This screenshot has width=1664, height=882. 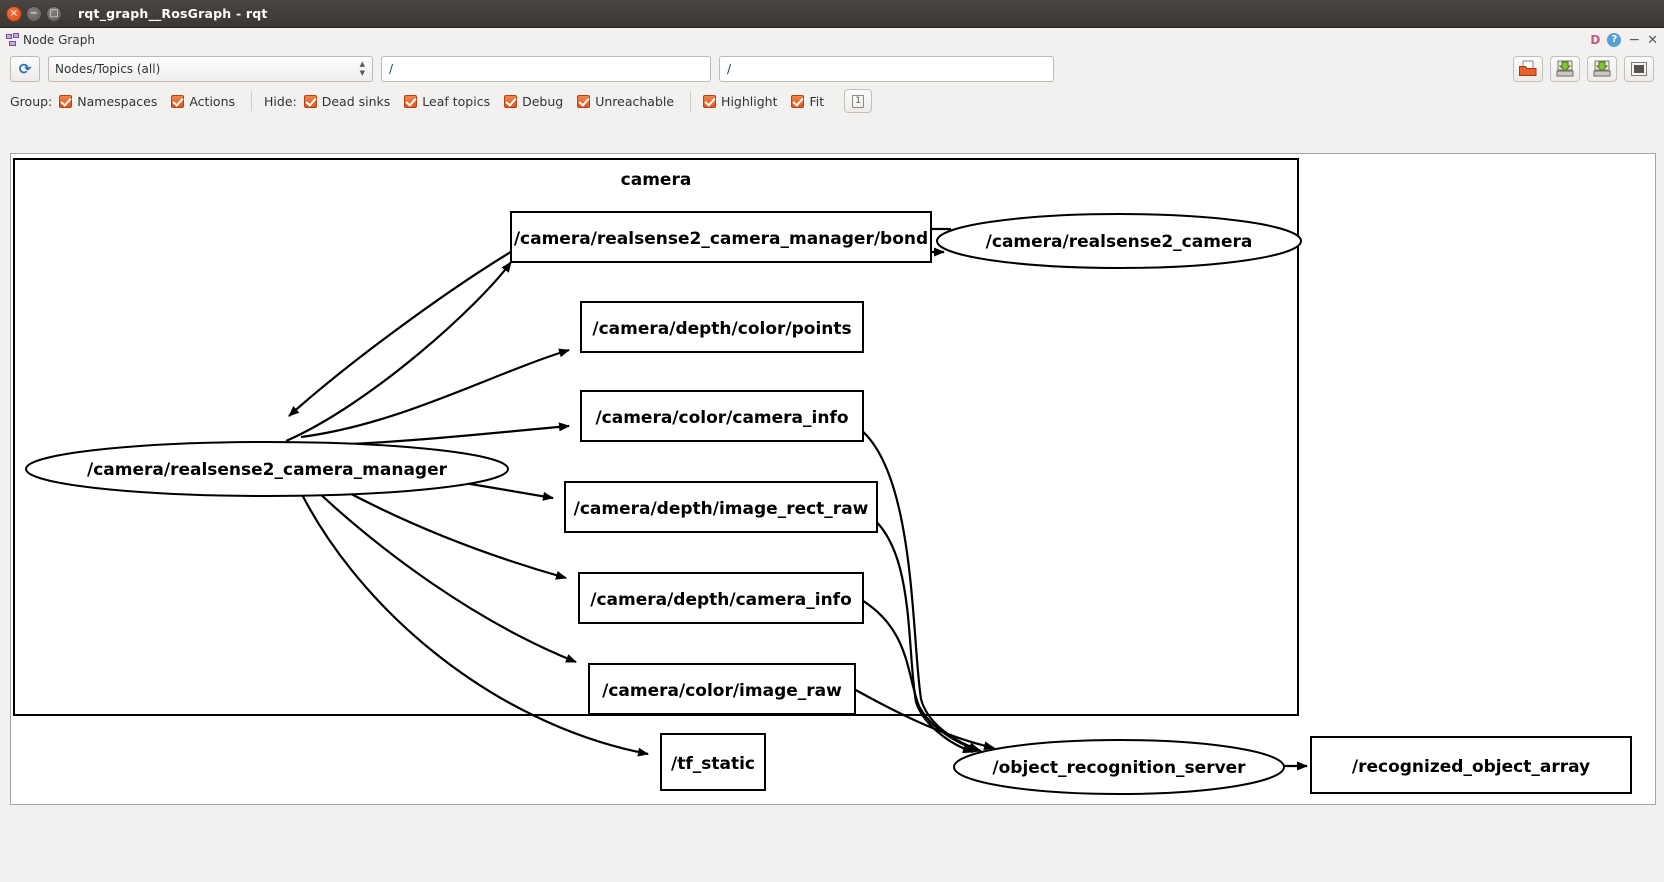 What do you see at coordinates (543, 101) in the screenshot?
I see `checkbox-debug-label: Debug` at bounding box center [543, 101].